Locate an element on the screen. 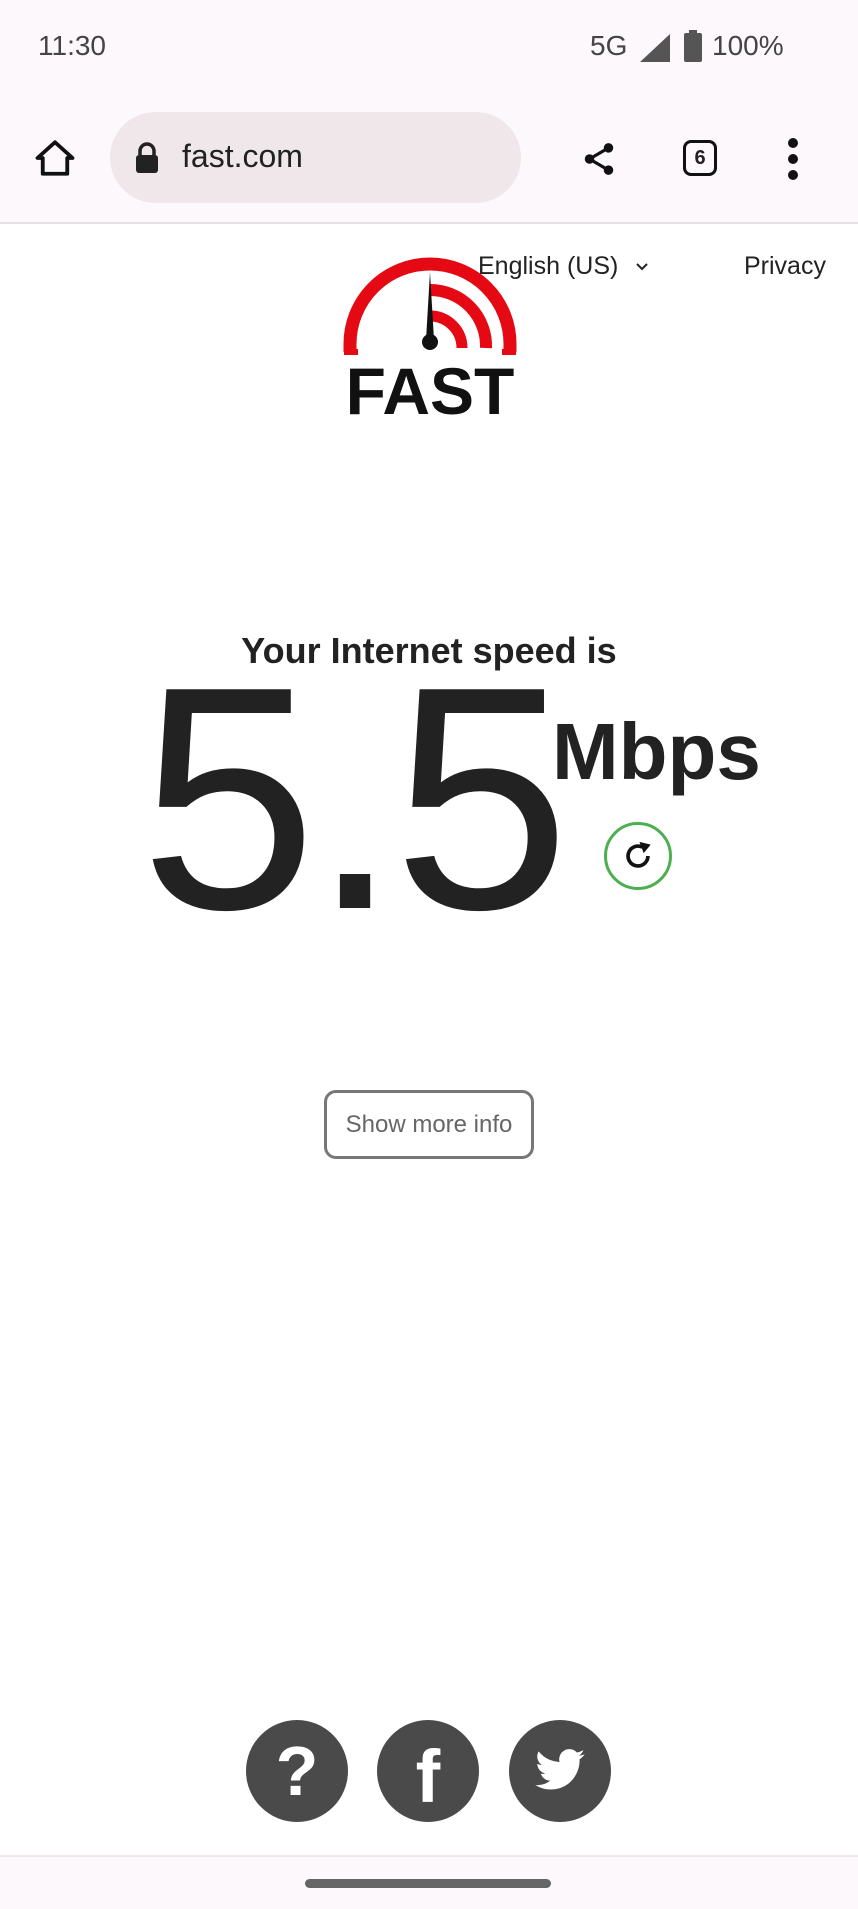 The width and height of the screenshot is (858, 1909). status-bar: 11:30 5G 100% is located at coordinates (429, 50).